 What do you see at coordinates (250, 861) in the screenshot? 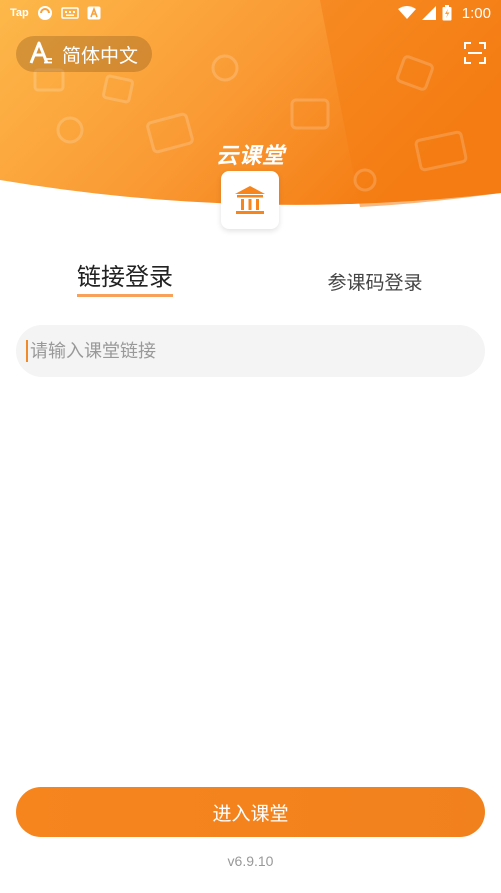
I see `version-label: v6.9.10` at bounding box center [250, 861].